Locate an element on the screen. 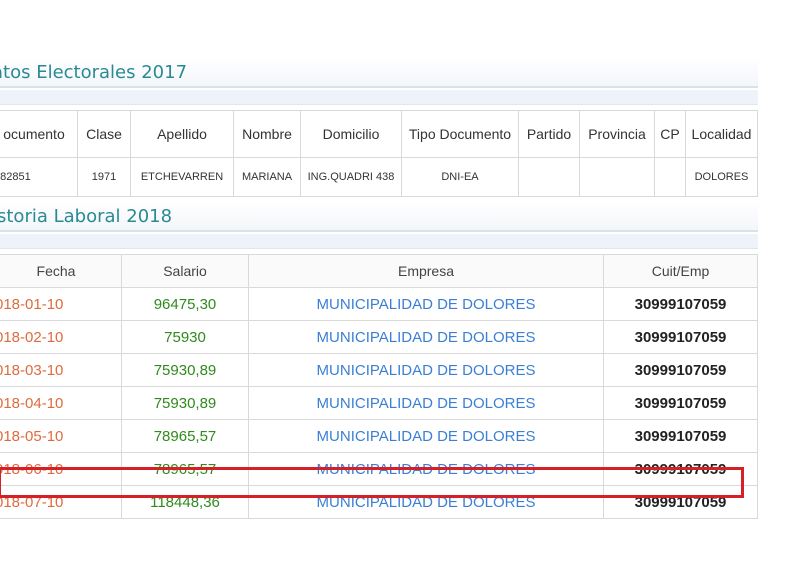  col-provincia: Provincia is located at coordinates (617, 134).